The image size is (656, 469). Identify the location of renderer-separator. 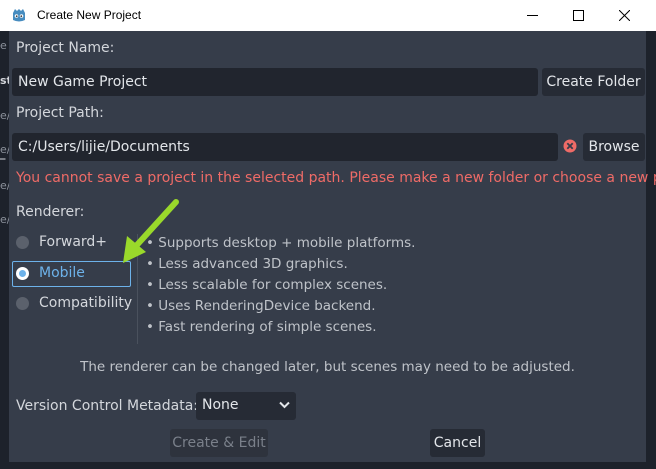
(137, 289).